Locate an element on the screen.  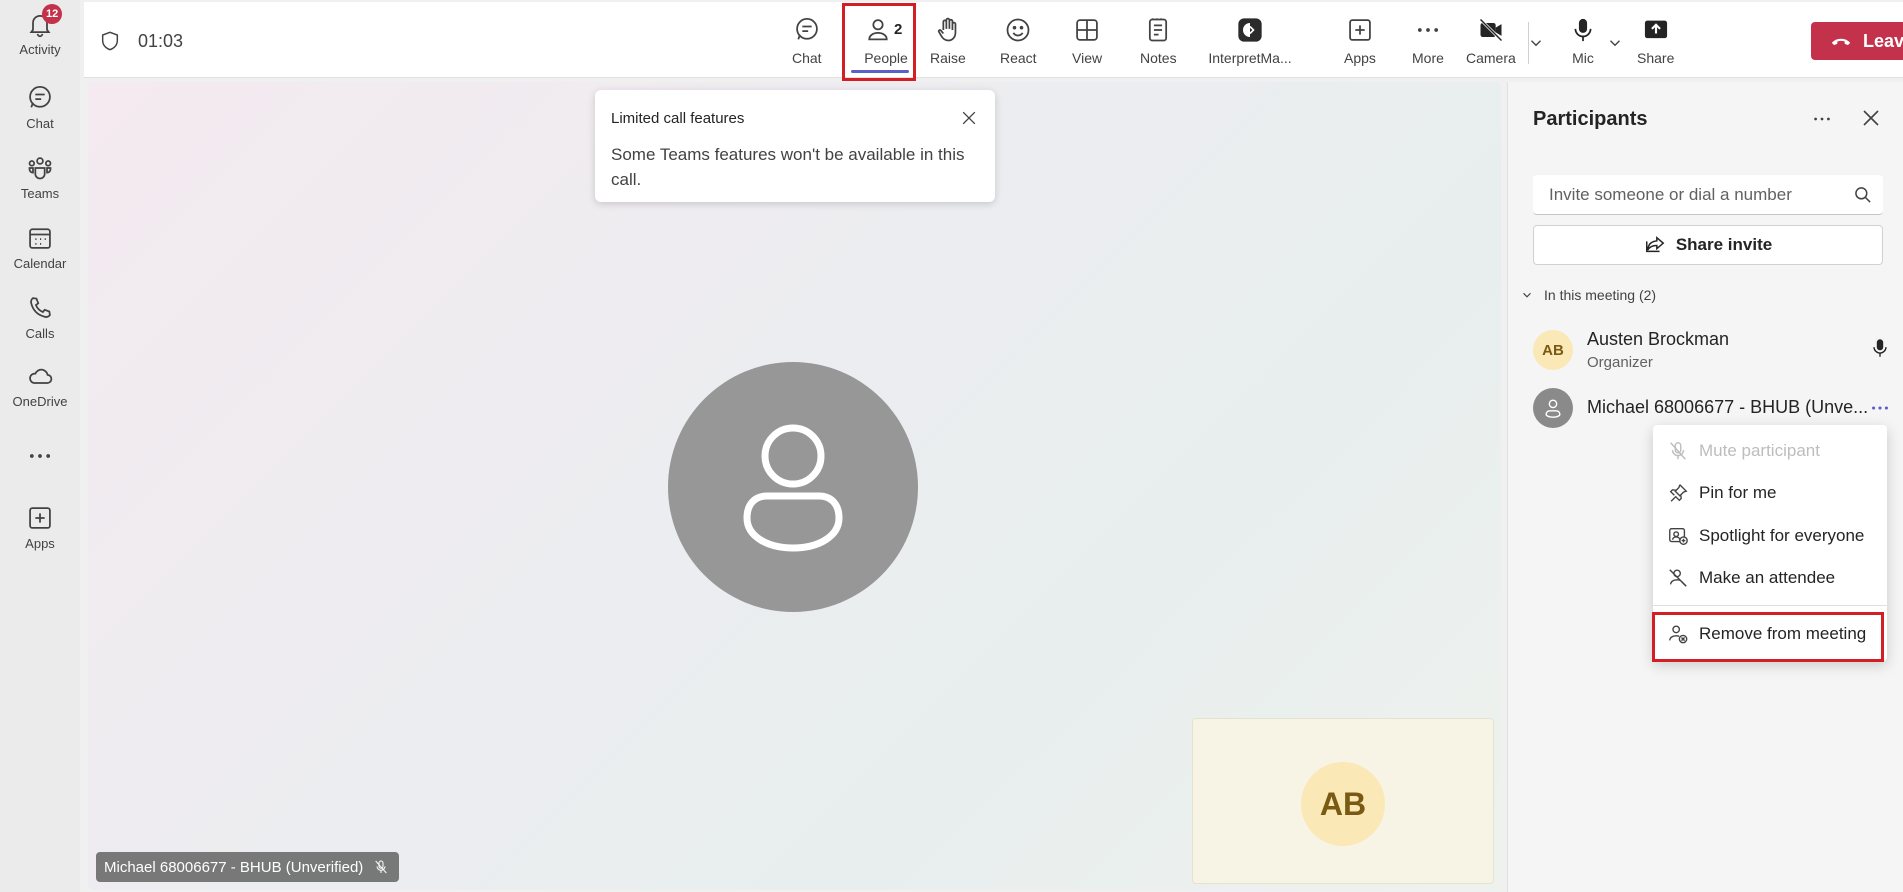
rail-item-calendar: Calendar is located at coordinates (40, 247).